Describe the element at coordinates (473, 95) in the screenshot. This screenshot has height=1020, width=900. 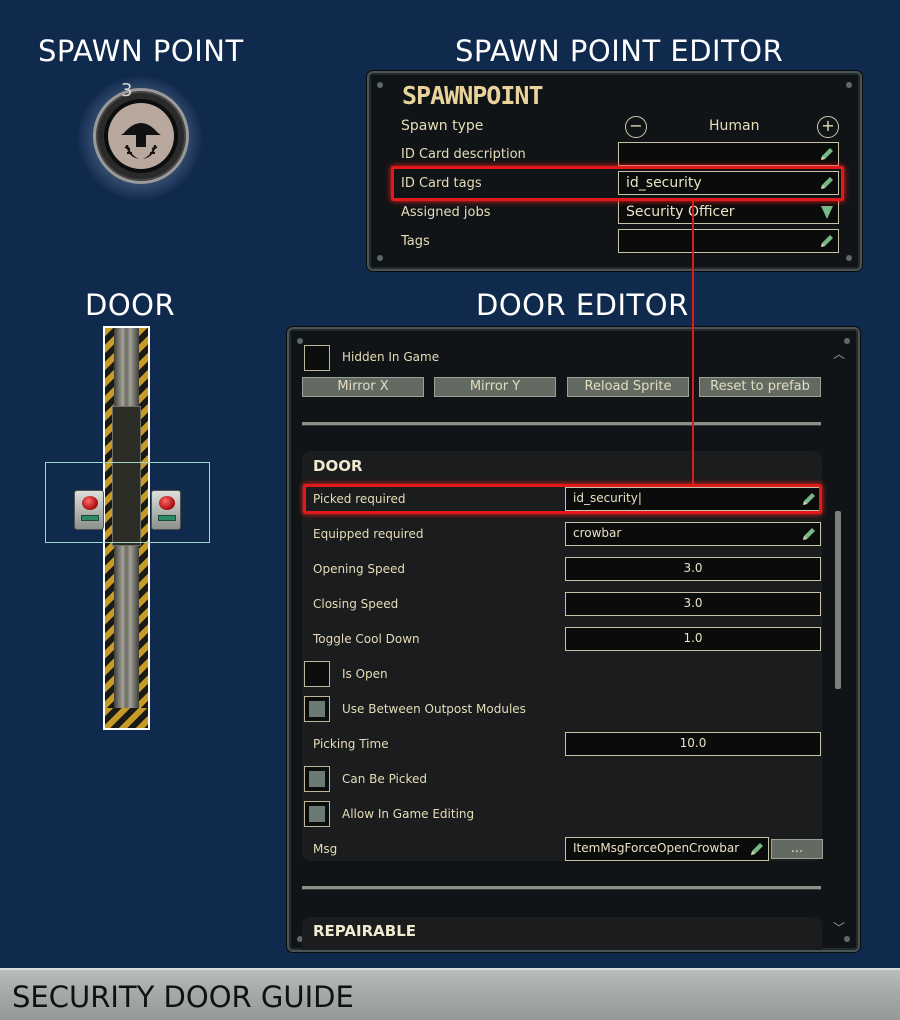
I see `spawnpoint-title: SPAWNPOINT` at that location.